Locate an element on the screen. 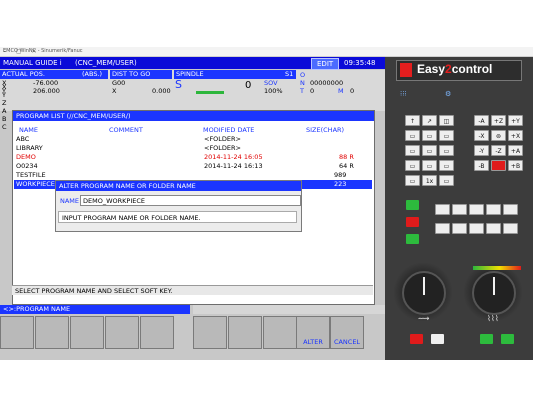 This screenshot has width=533, height=400. axis-y-value: 206.000 is located at coordinates (46, 91).